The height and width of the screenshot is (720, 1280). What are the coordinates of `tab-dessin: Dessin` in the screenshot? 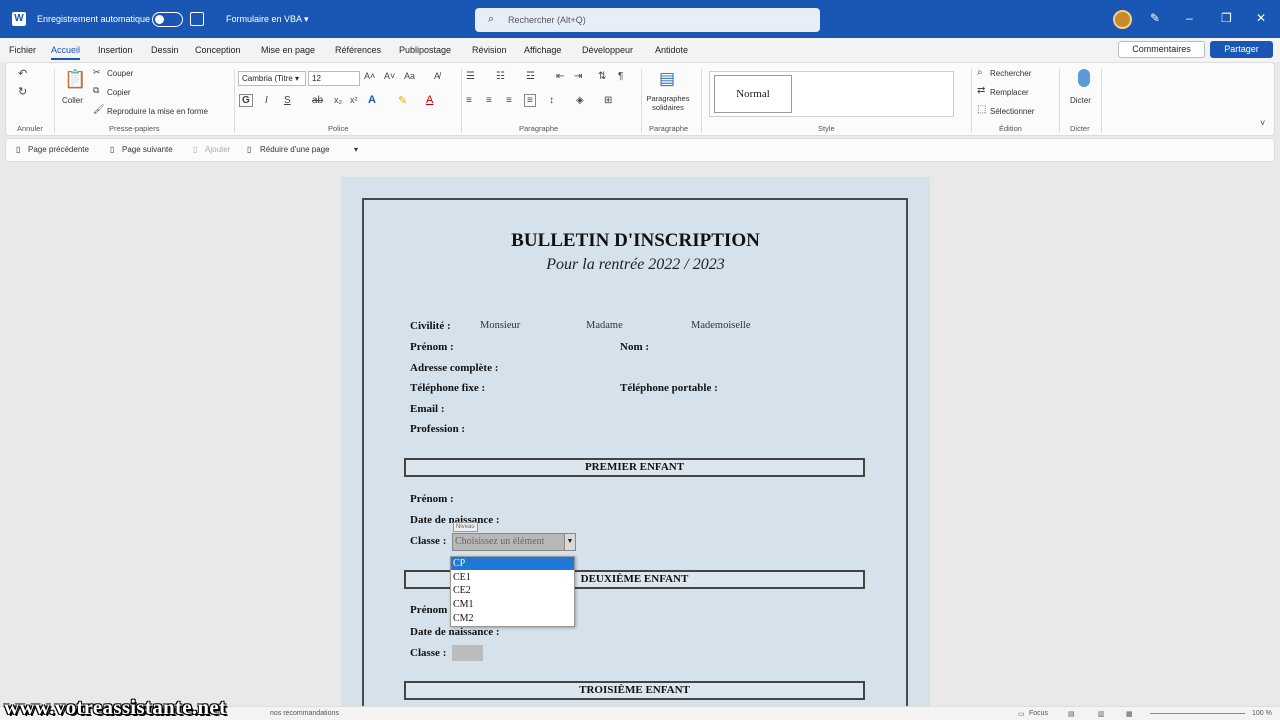 It's located at (165, 50).